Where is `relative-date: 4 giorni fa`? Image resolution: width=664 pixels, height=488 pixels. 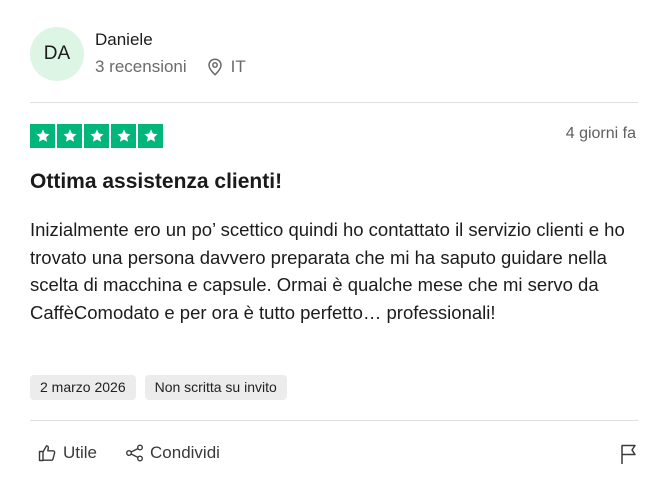 relative-date: 4 giorni fa is located at coordinates (600, 133).